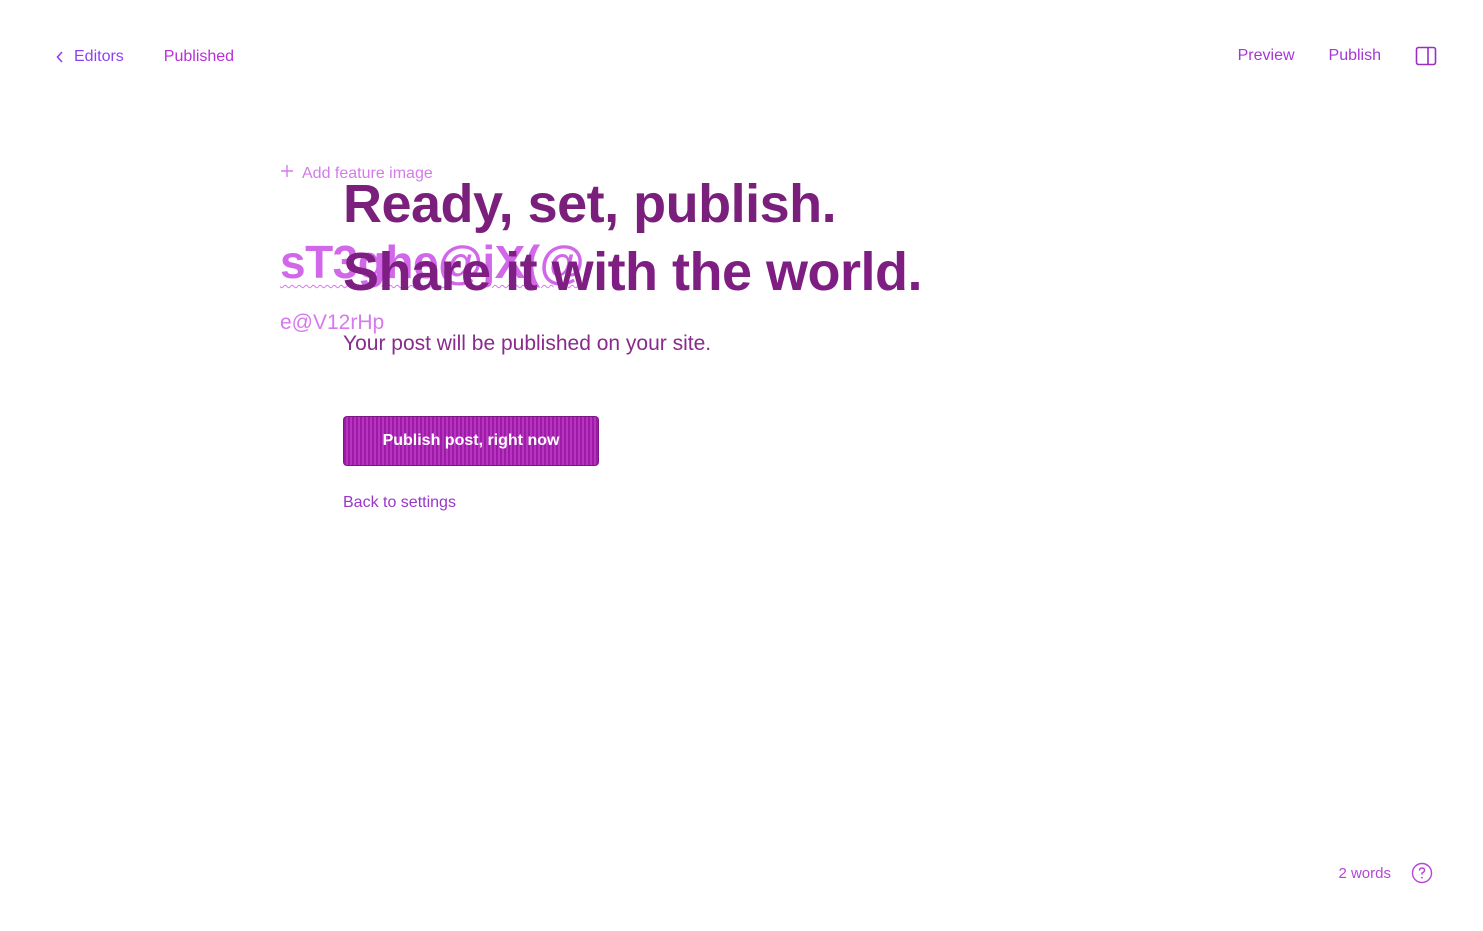 The height and width of the screenshot is (931, 1483). Describe the element at coordinates (60, 57) in the screenshot. I see `chevron-left-icon` at that location.